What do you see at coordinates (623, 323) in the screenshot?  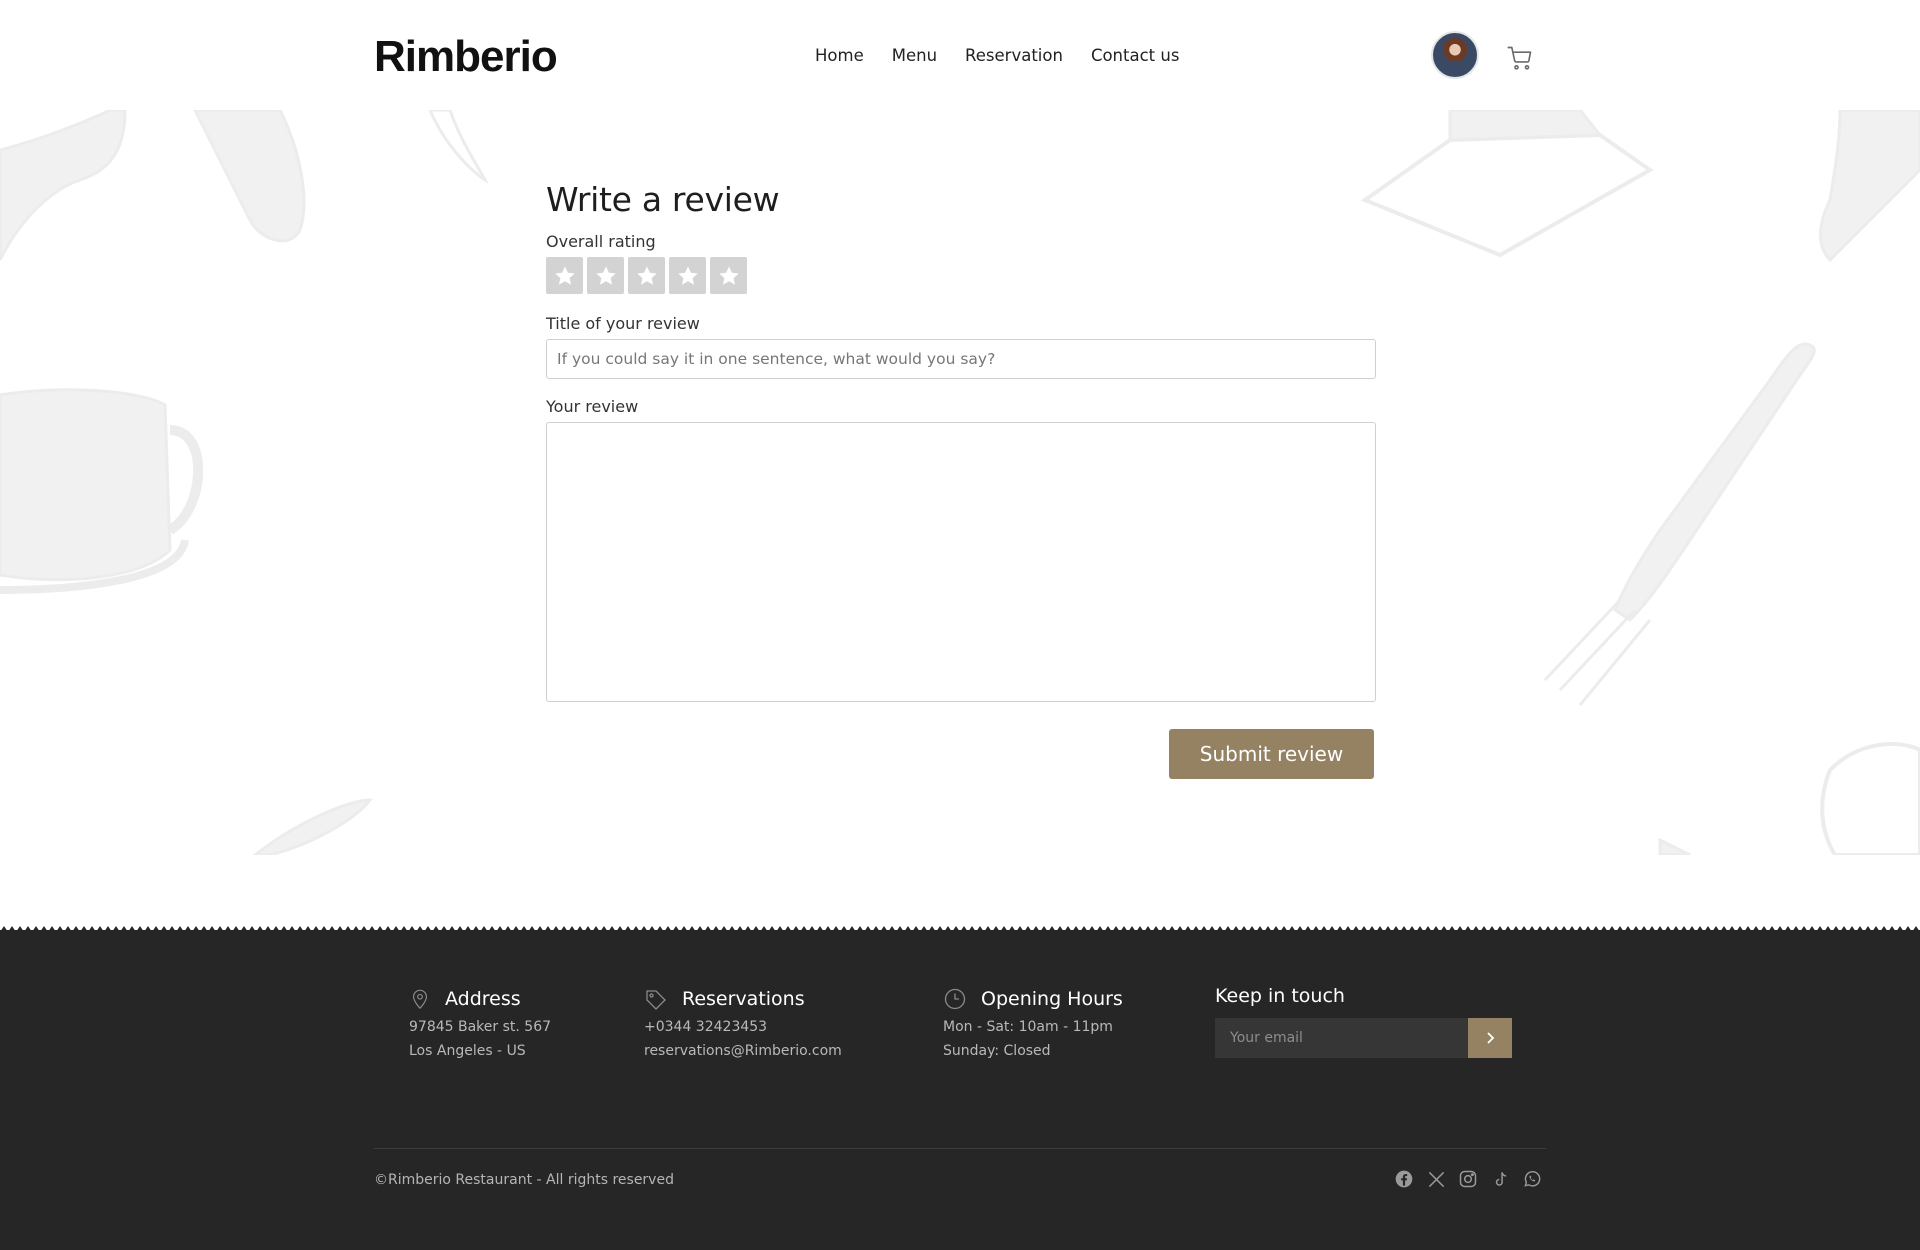 I see `review-title-label: Title of your review` at bounding box center [623, 323].